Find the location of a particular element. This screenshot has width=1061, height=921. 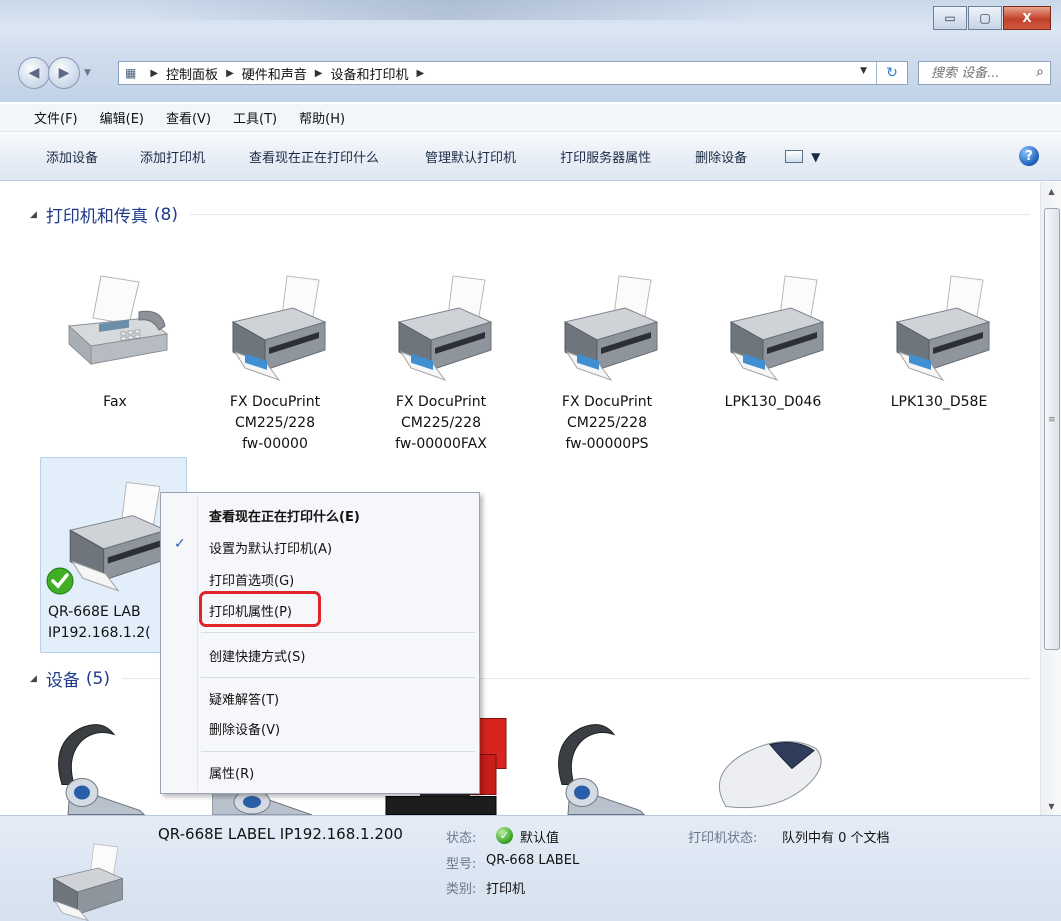

vertical-scrollbar: ▲ ≡ ▼ is located at coordinates (1050, 498).